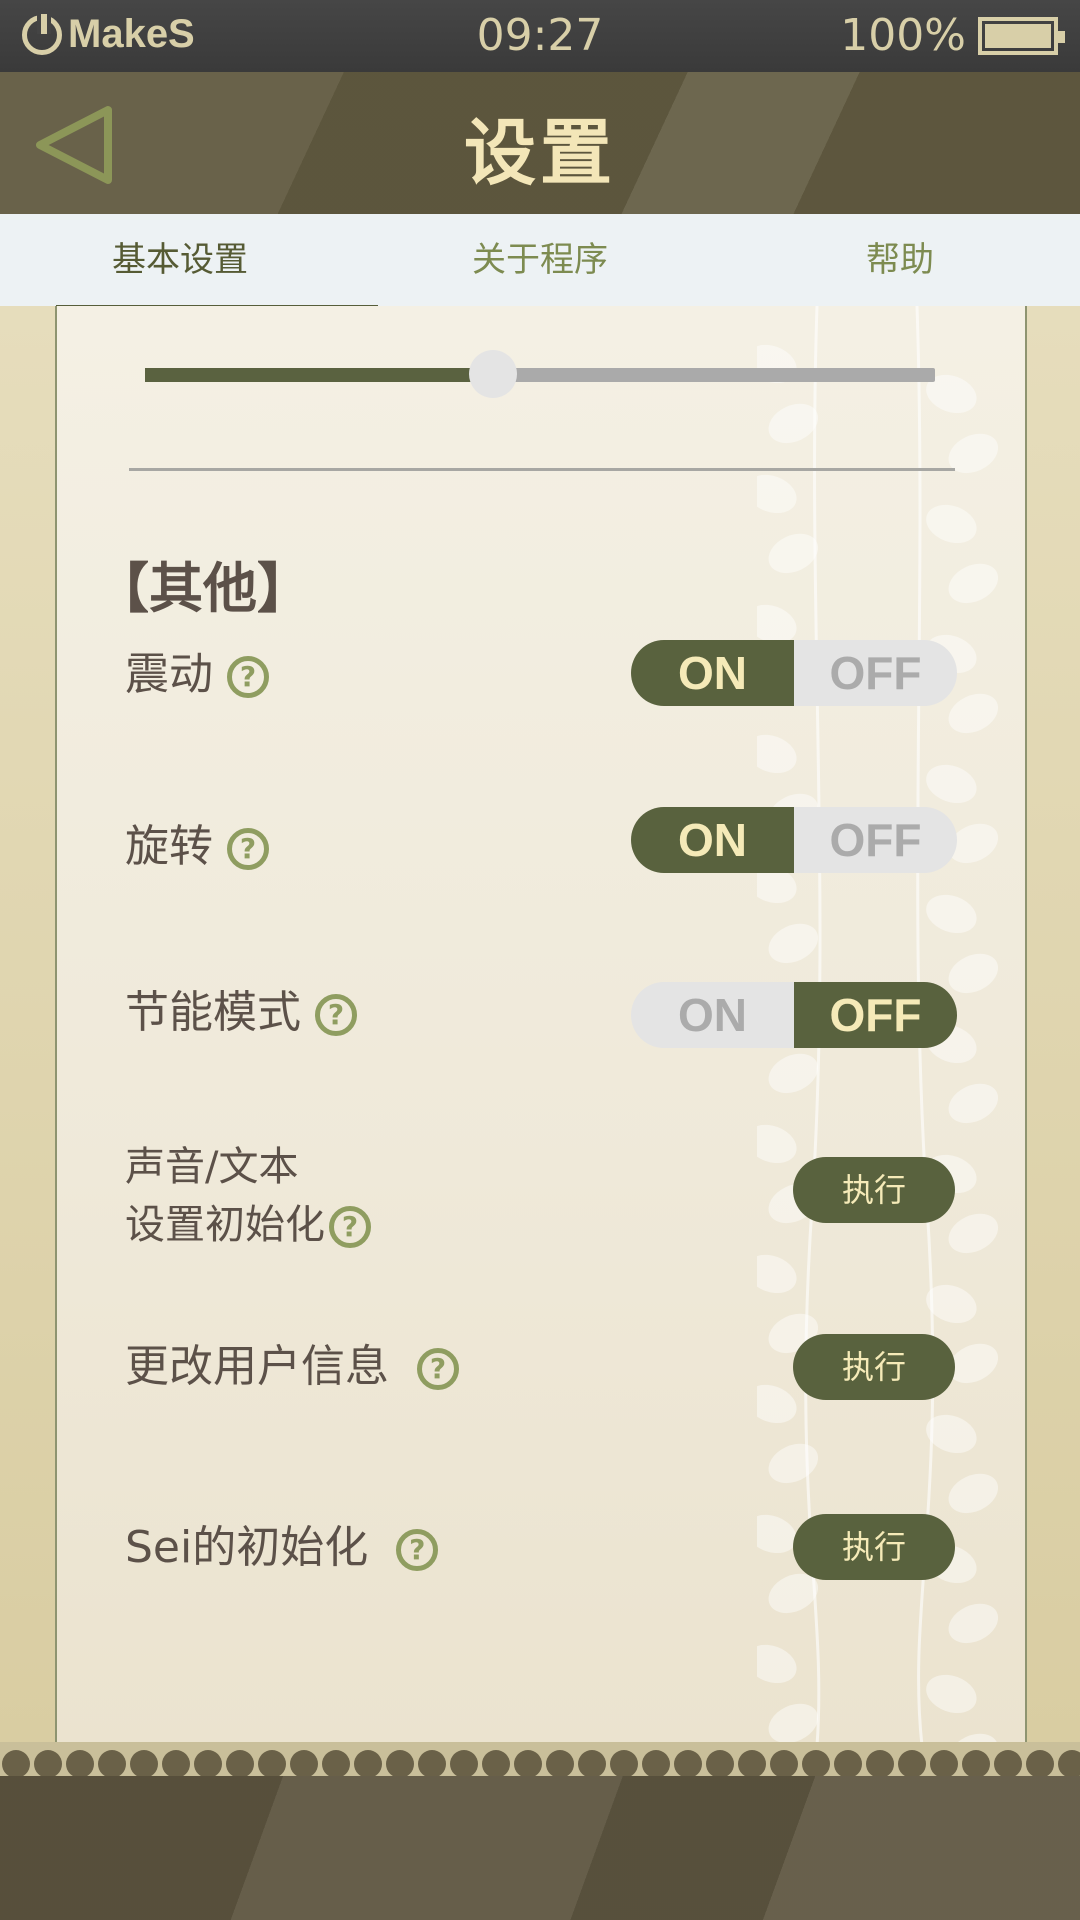  What do you see at coordinates (900, 260) in the screenshot?
I see `tab-help: 帮助` at bounding box center [900, 260].